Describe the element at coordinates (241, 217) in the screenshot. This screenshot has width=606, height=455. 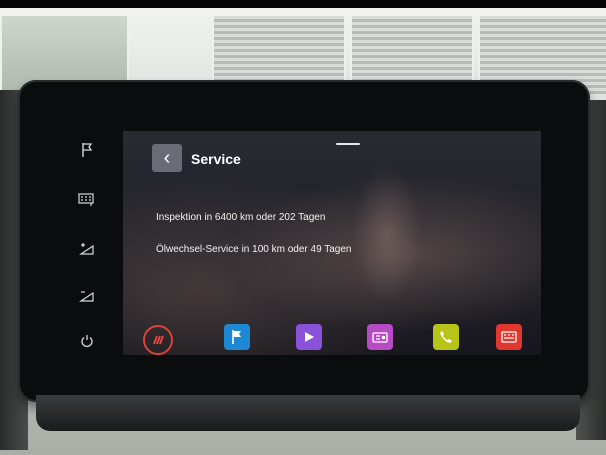
I see `inspection-info: Inspektion in 6400 km oder 202 Tagen` at that location.